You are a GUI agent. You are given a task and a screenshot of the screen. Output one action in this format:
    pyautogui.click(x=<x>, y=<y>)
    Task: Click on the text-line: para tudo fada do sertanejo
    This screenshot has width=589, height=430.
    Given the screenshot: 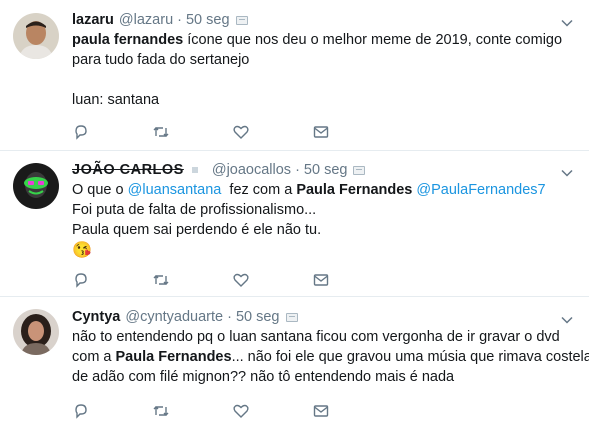 What is the action you would take?
    pyautogui.click(x=161, y=60)
    